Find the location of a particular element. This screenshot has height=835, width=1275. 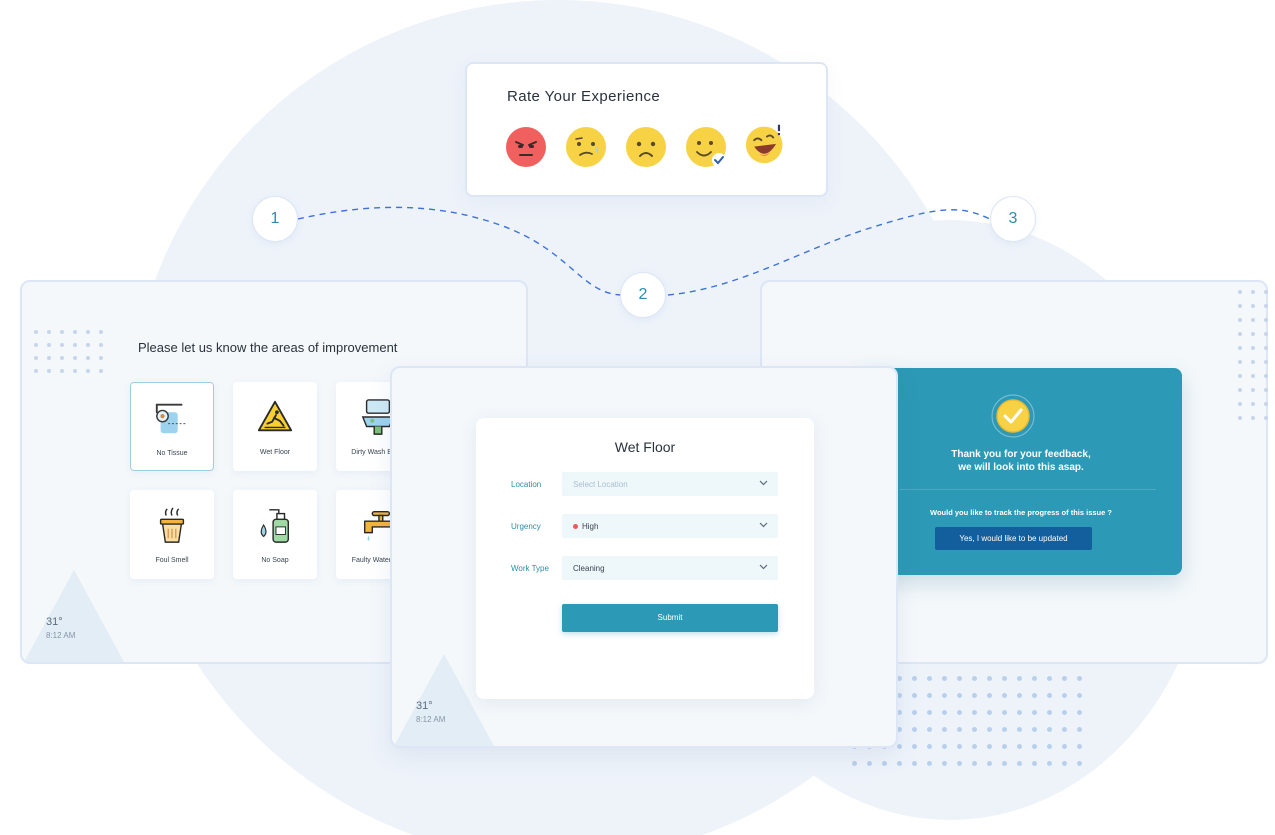

step-3-badge: 3 is located at coordinates (1013, 219).